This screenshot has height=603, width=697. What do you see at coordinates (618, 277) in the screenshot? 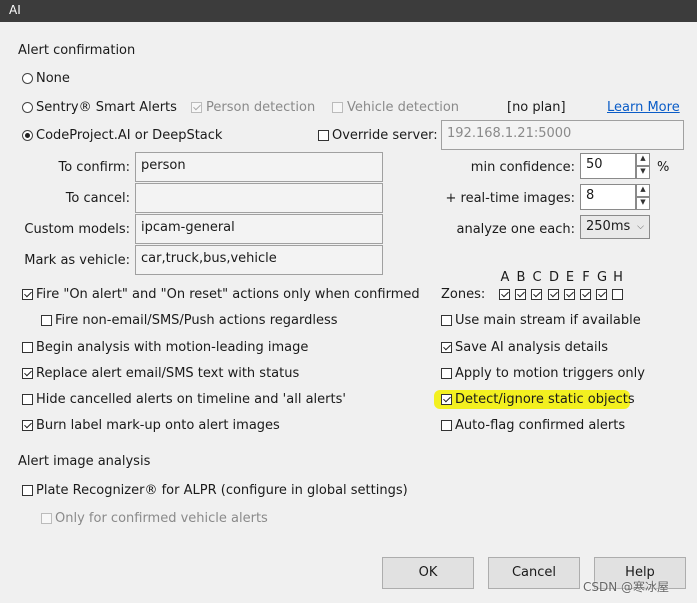
I see `zone-h-label: H` at bounding box center [618, 277].